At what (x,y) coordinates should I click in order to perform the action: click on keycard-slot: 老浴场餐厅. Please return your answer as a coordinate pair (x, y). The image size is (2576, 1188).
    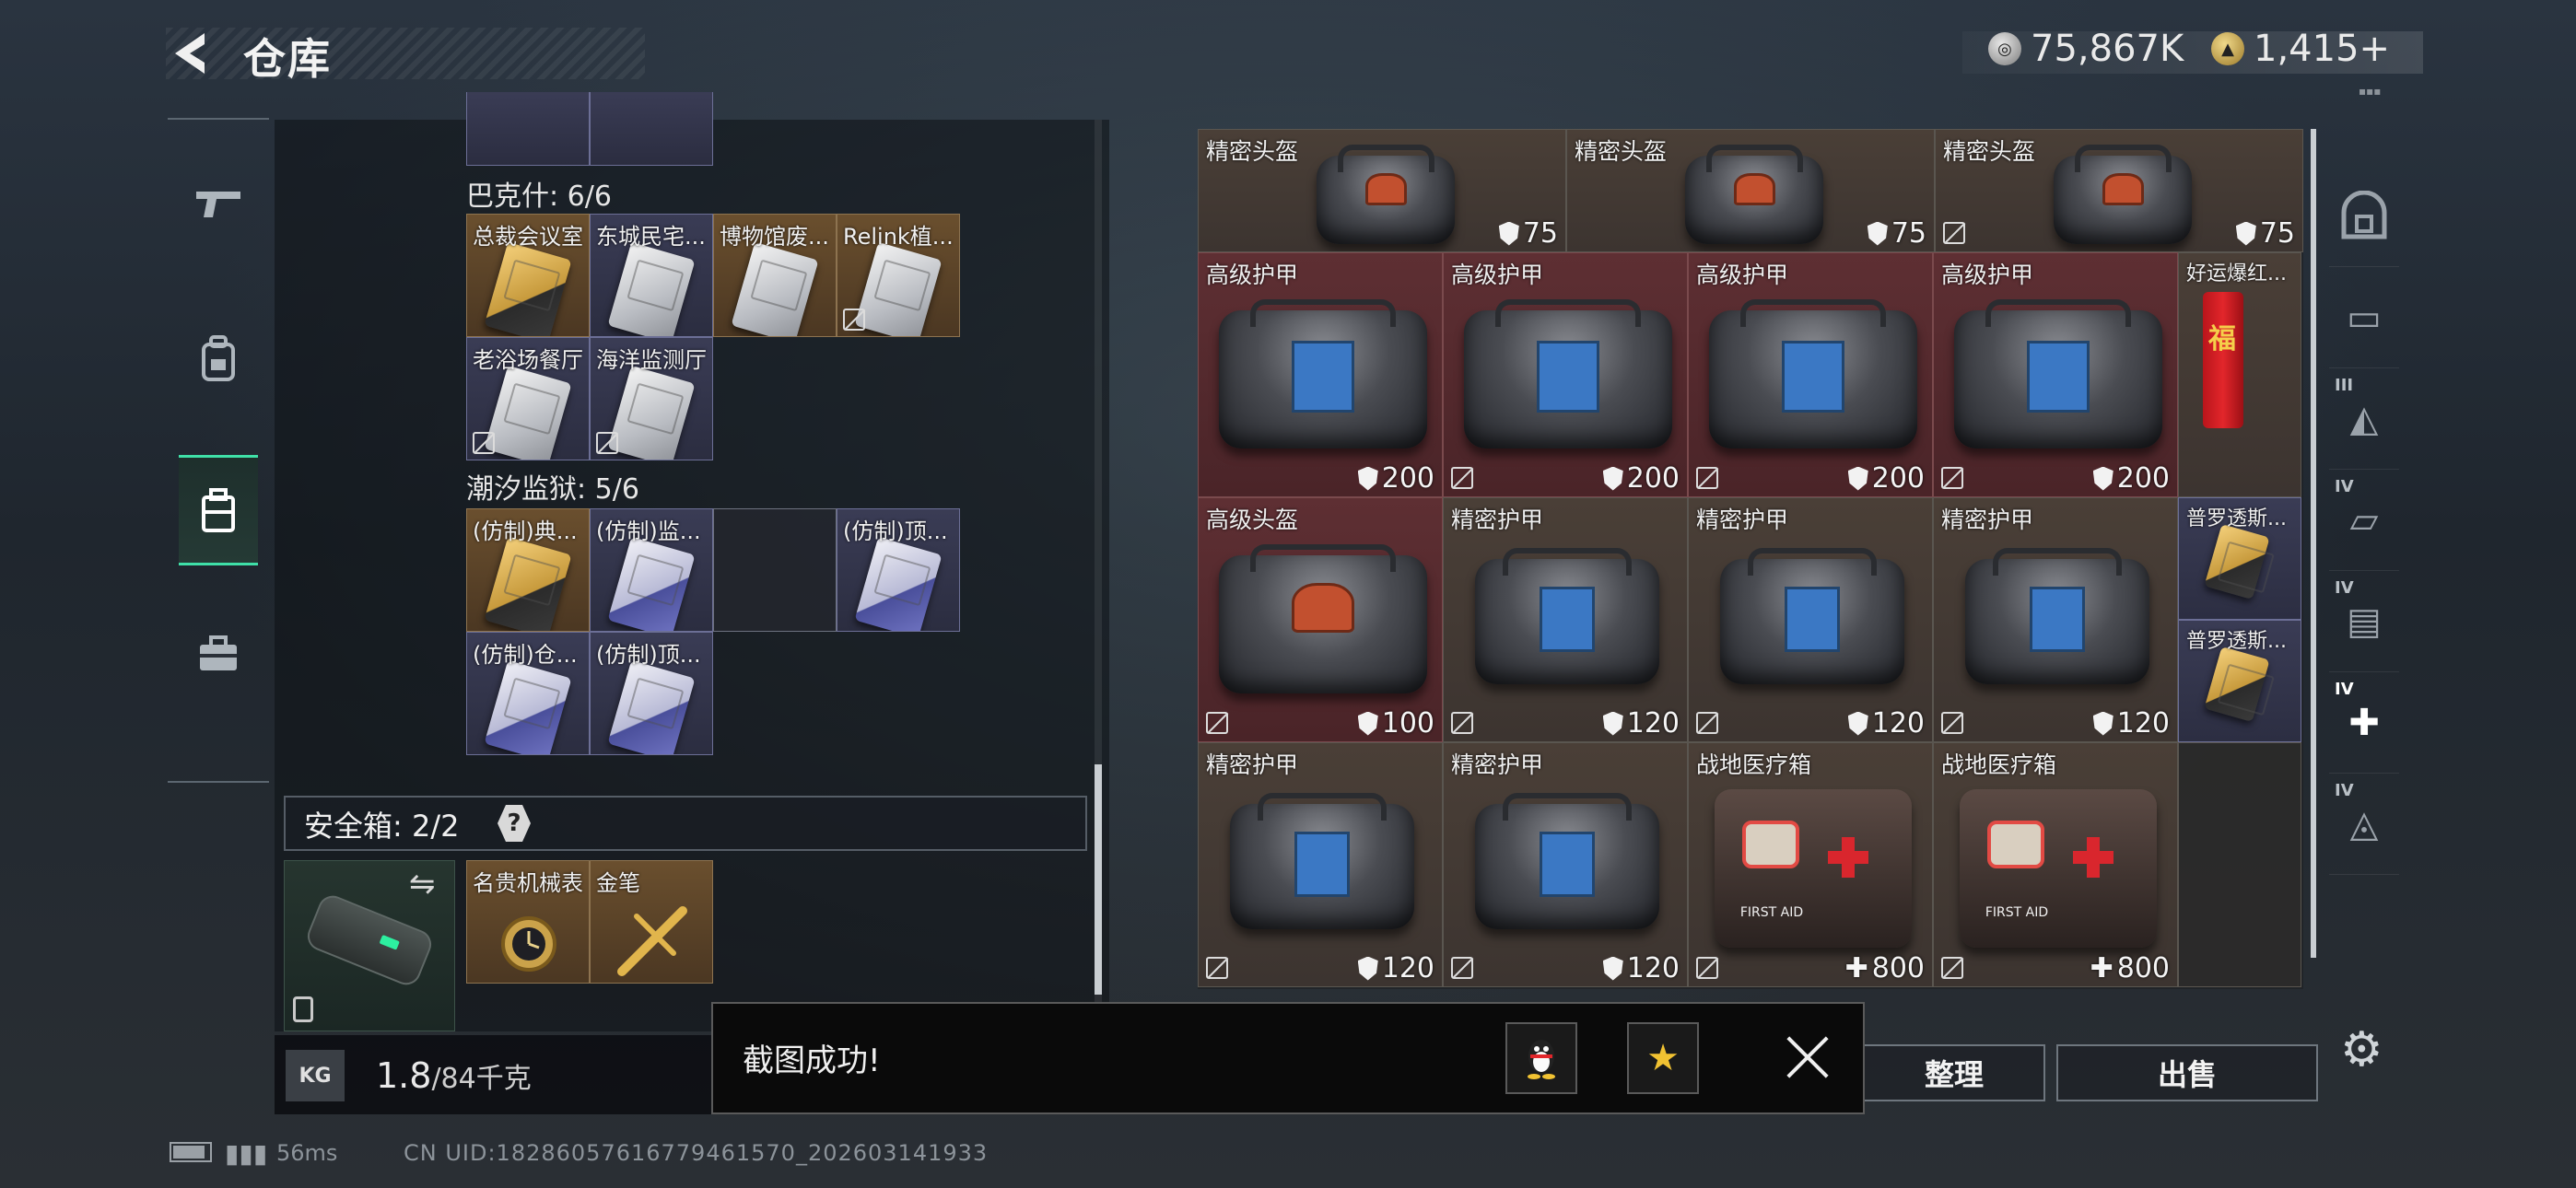
    Looking at the image, I should click on (528, 398).